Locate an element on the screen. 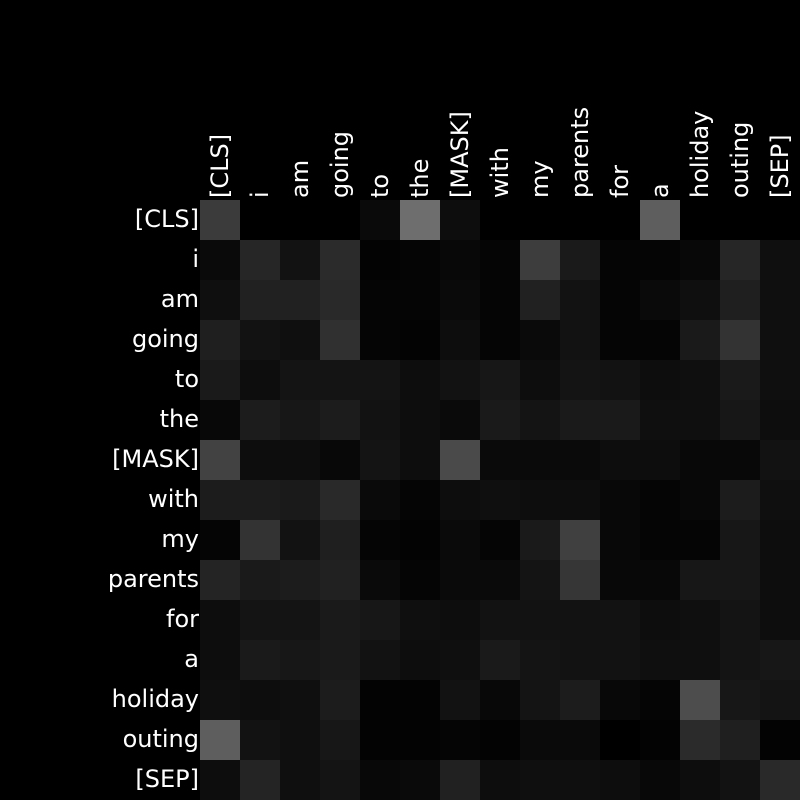 This screenshot has width=800, height=800. x-axis-token-label: the is located at coordinates (420, 178).